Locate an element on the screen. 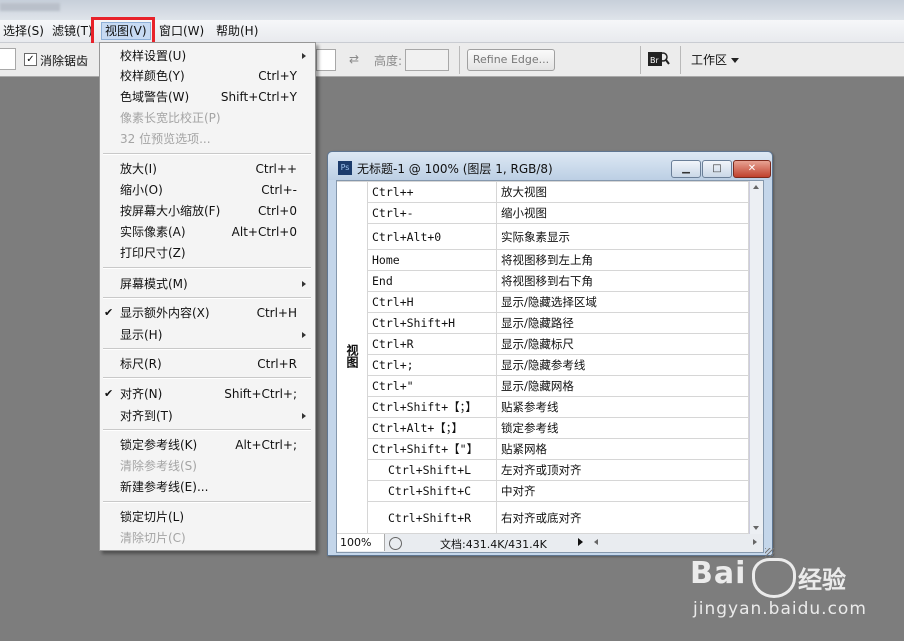 The height and width of the screenshot is (641, 904). antialias-checkbox: ✓ is located at coordinates (30, 59).